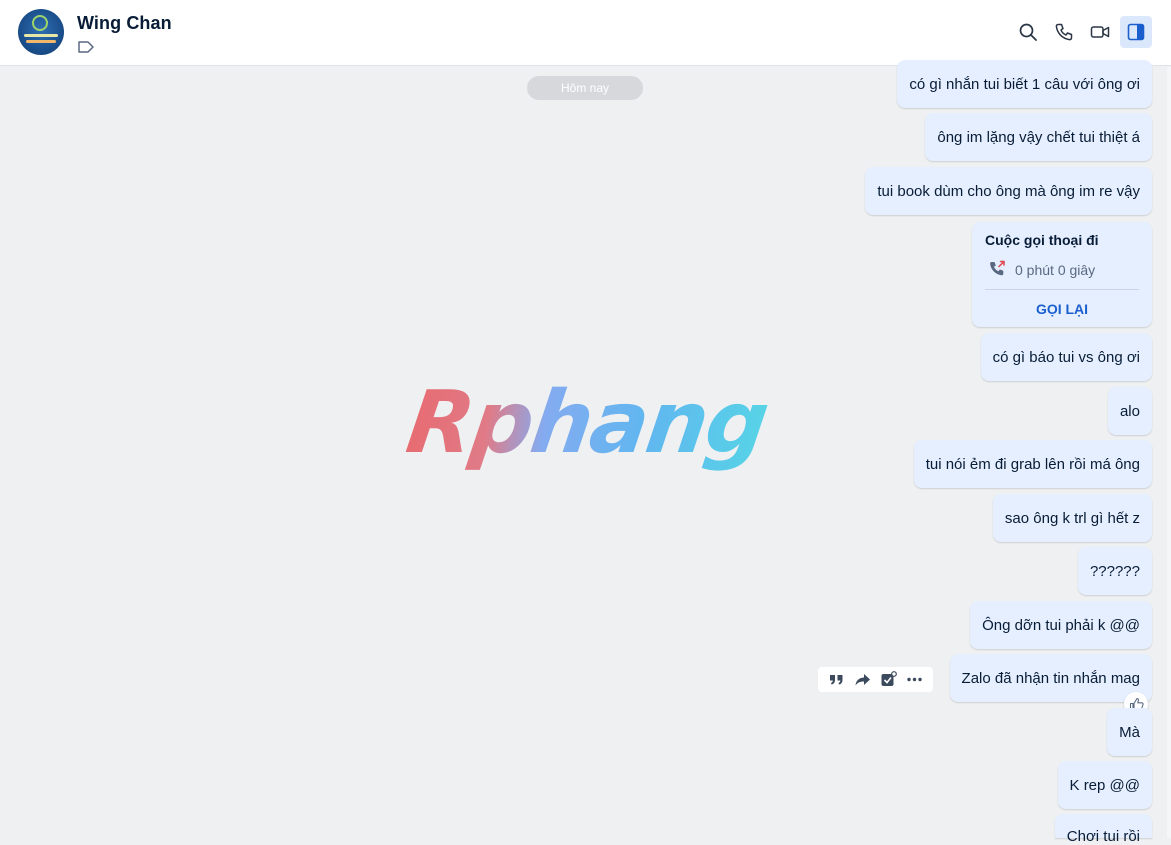  What do you see at coordinates (837, 680) in the screenshot?
I see `quote-icon` at bounding box center [837, 680].